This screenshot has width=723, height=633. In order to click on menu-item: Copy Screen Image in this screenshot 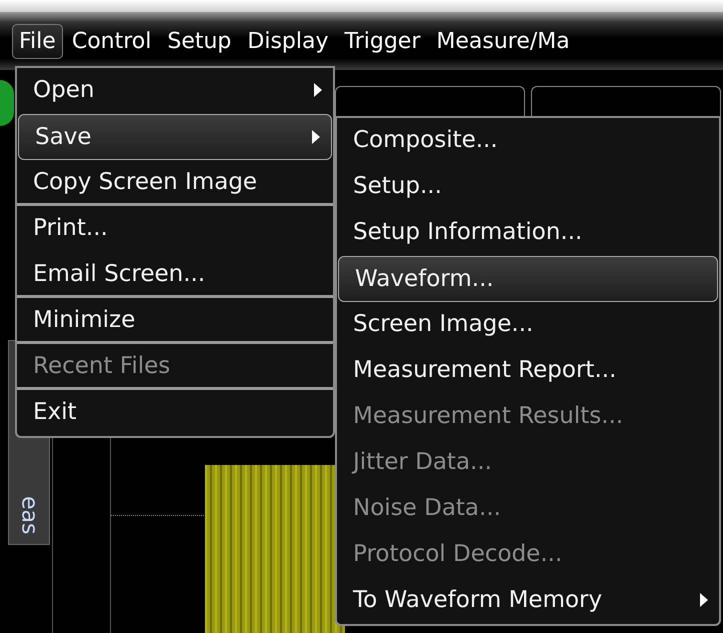, I will do `click(175, 183)`.